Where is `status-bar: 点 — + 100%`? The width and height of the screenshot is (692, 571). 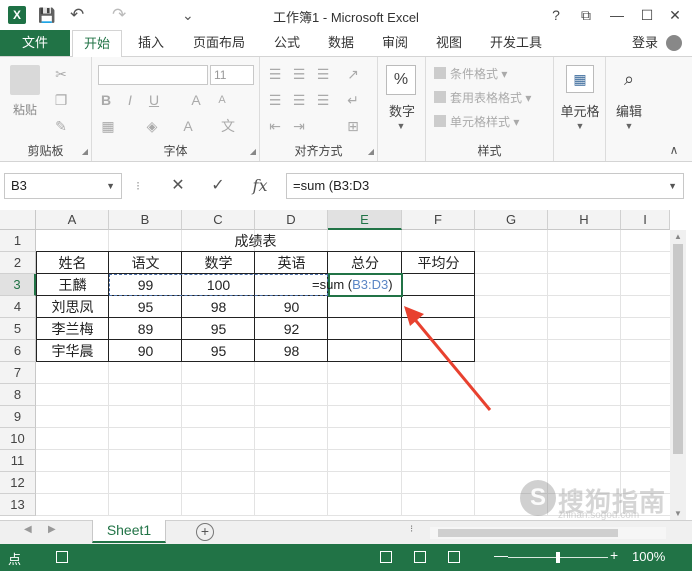
status-bar: 点 — + 100% is located at coordinates (346, 557).